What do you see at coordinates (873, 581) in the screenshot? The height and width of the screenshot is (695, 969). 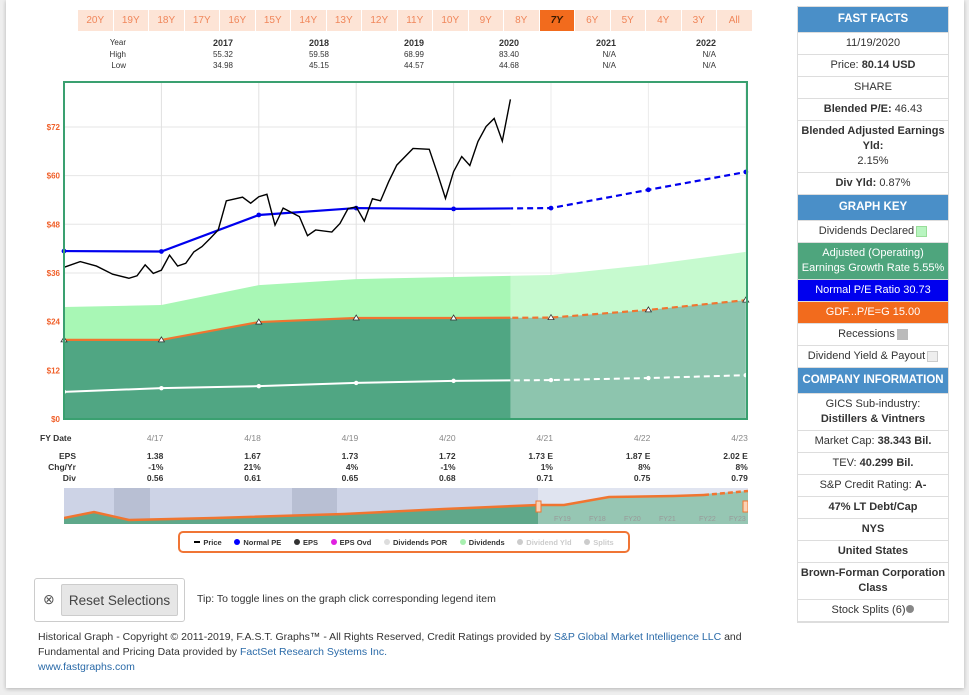 I see `company-name: Brown-Forman Corporation Class` at bounding box center [873, 581].